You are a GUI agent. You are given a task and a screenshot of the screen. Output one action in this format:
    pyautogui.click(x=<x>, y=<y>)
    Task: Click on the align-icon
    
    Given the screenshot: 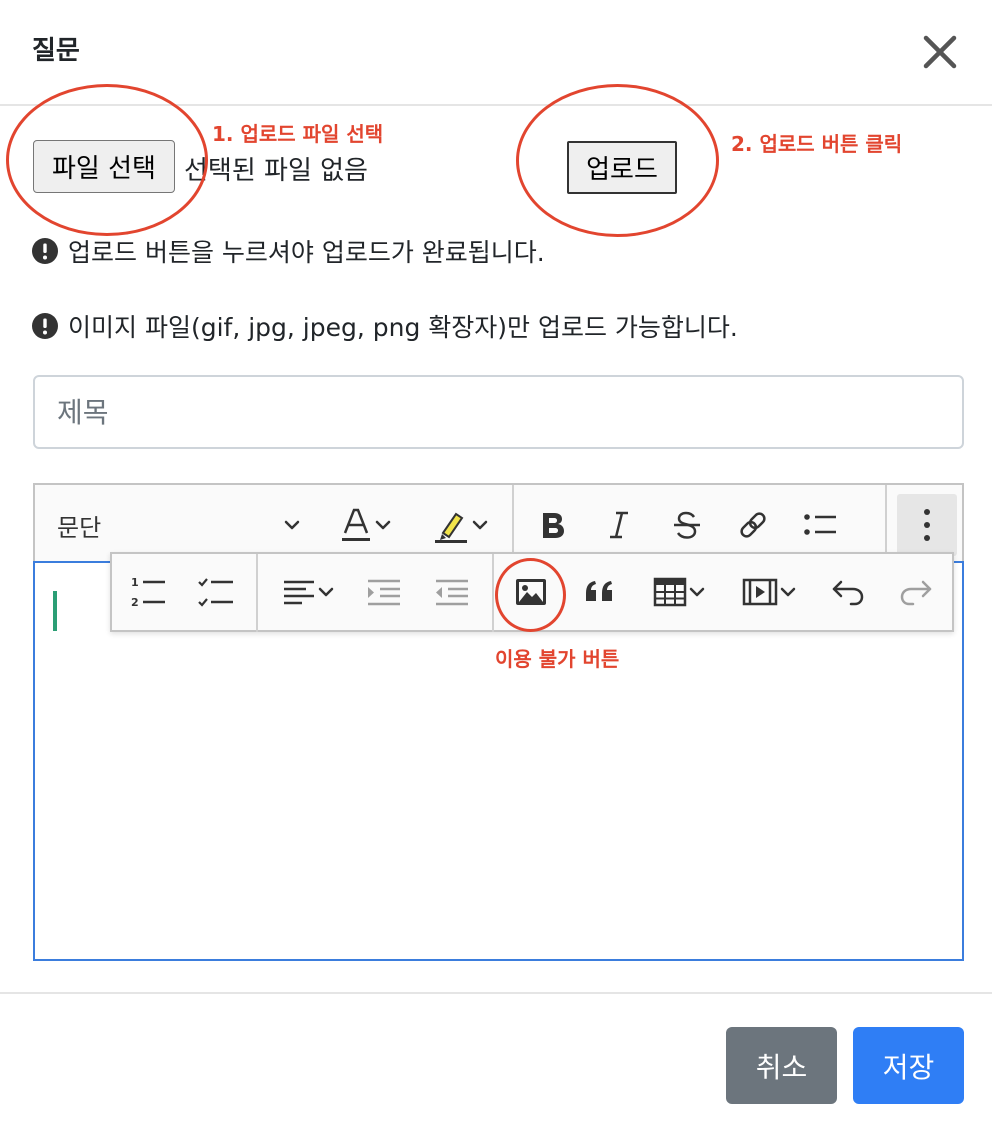 What is the action you would take?
    pyautogui.click(x=299, y=592)
    